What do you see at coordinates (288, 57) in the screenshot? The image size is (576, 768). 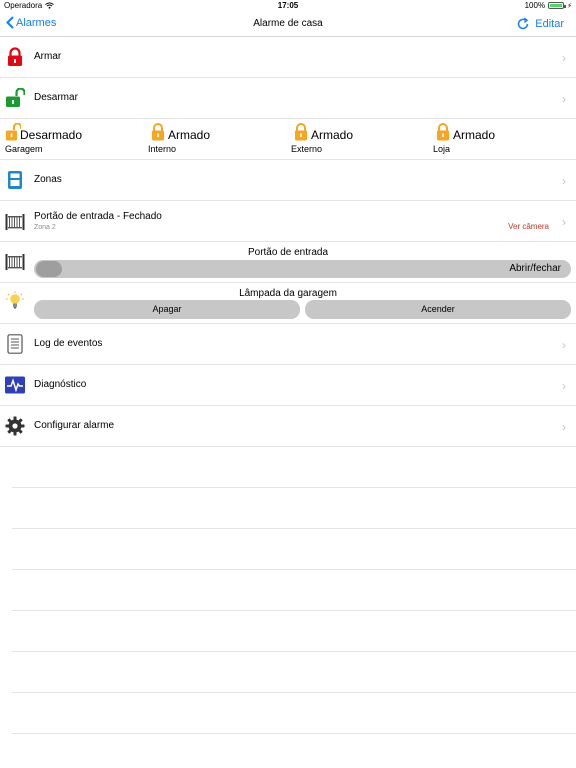 I see `arm-row: Armar ›` at bounding box center [288, 57].